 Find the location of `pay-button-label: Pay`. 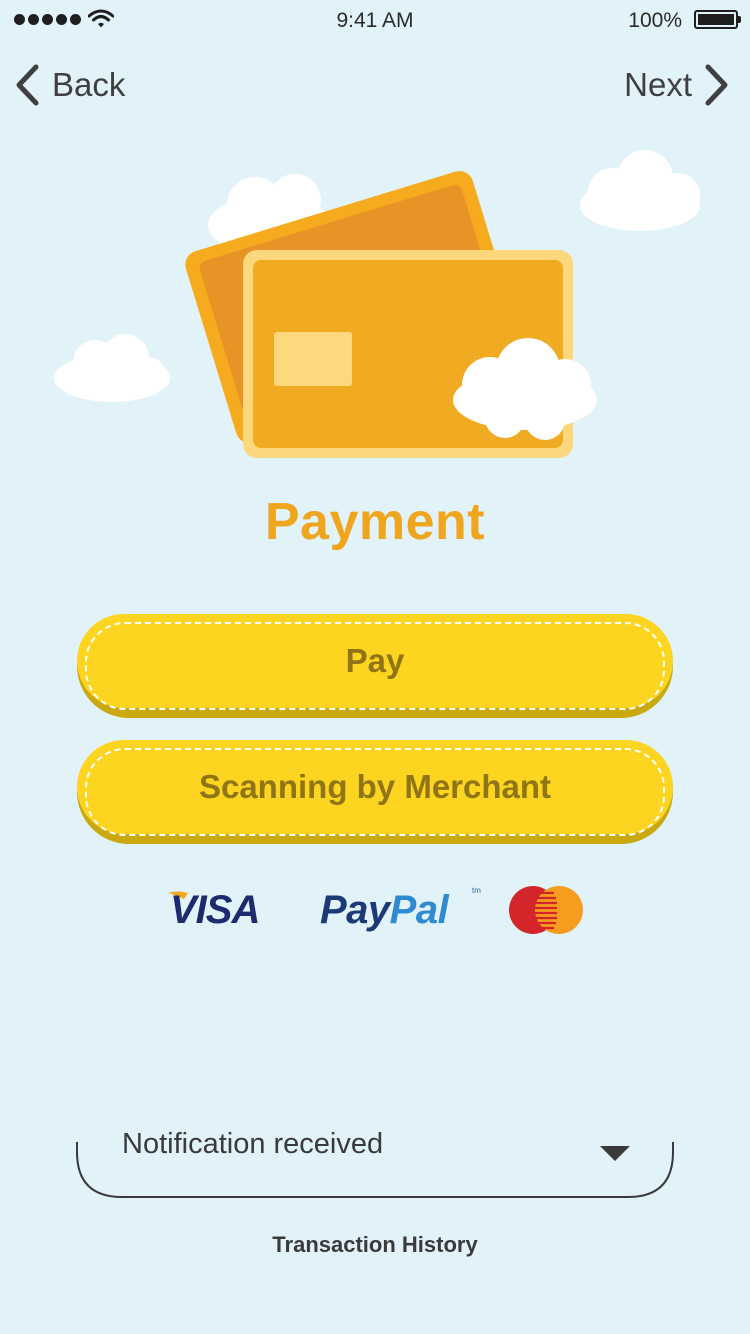

pay-button-label: Pay is located at coordinates (375, 660).